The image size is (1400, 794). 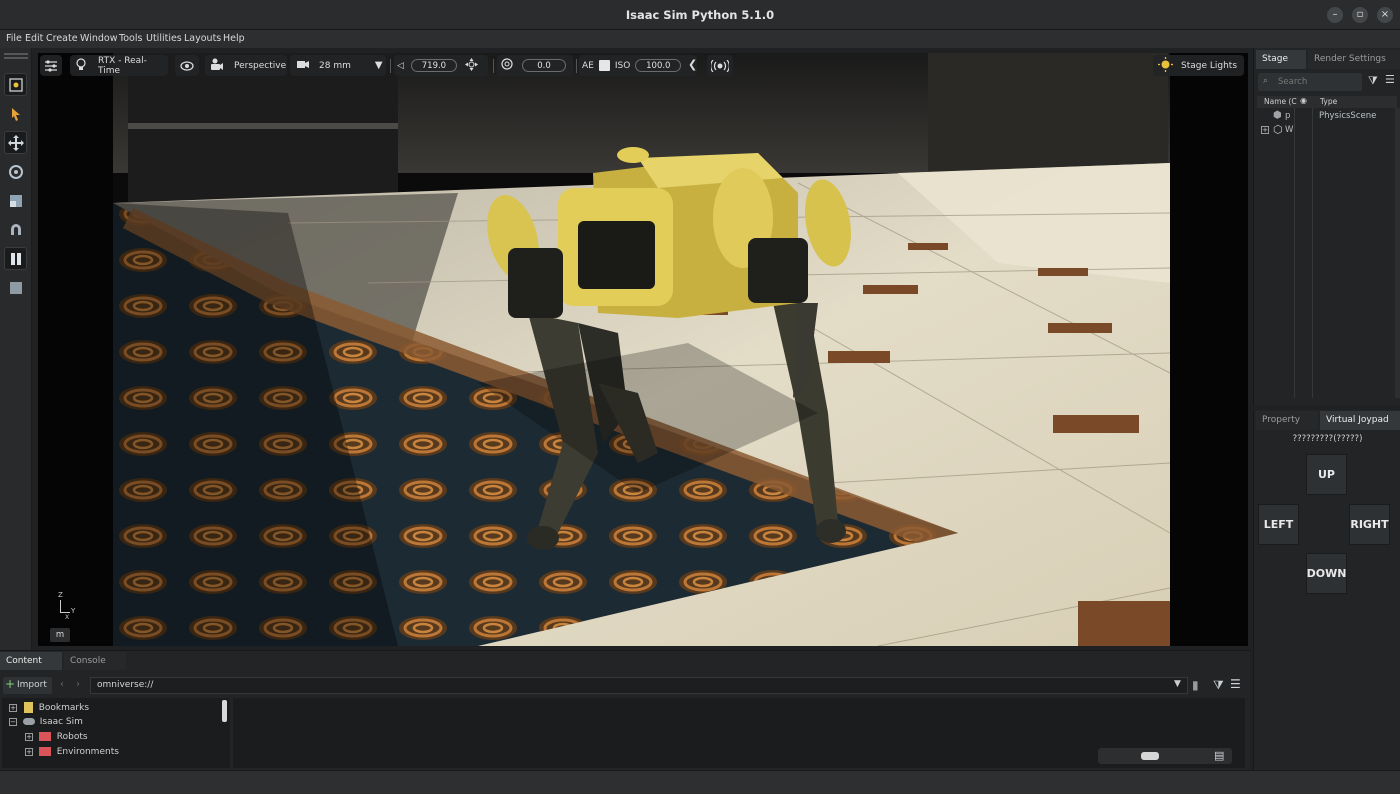 What do you see at coordinates (1293, 82) in the screenshot?
I see `search-placeholder: Search` at bounding box center [1293, 82].